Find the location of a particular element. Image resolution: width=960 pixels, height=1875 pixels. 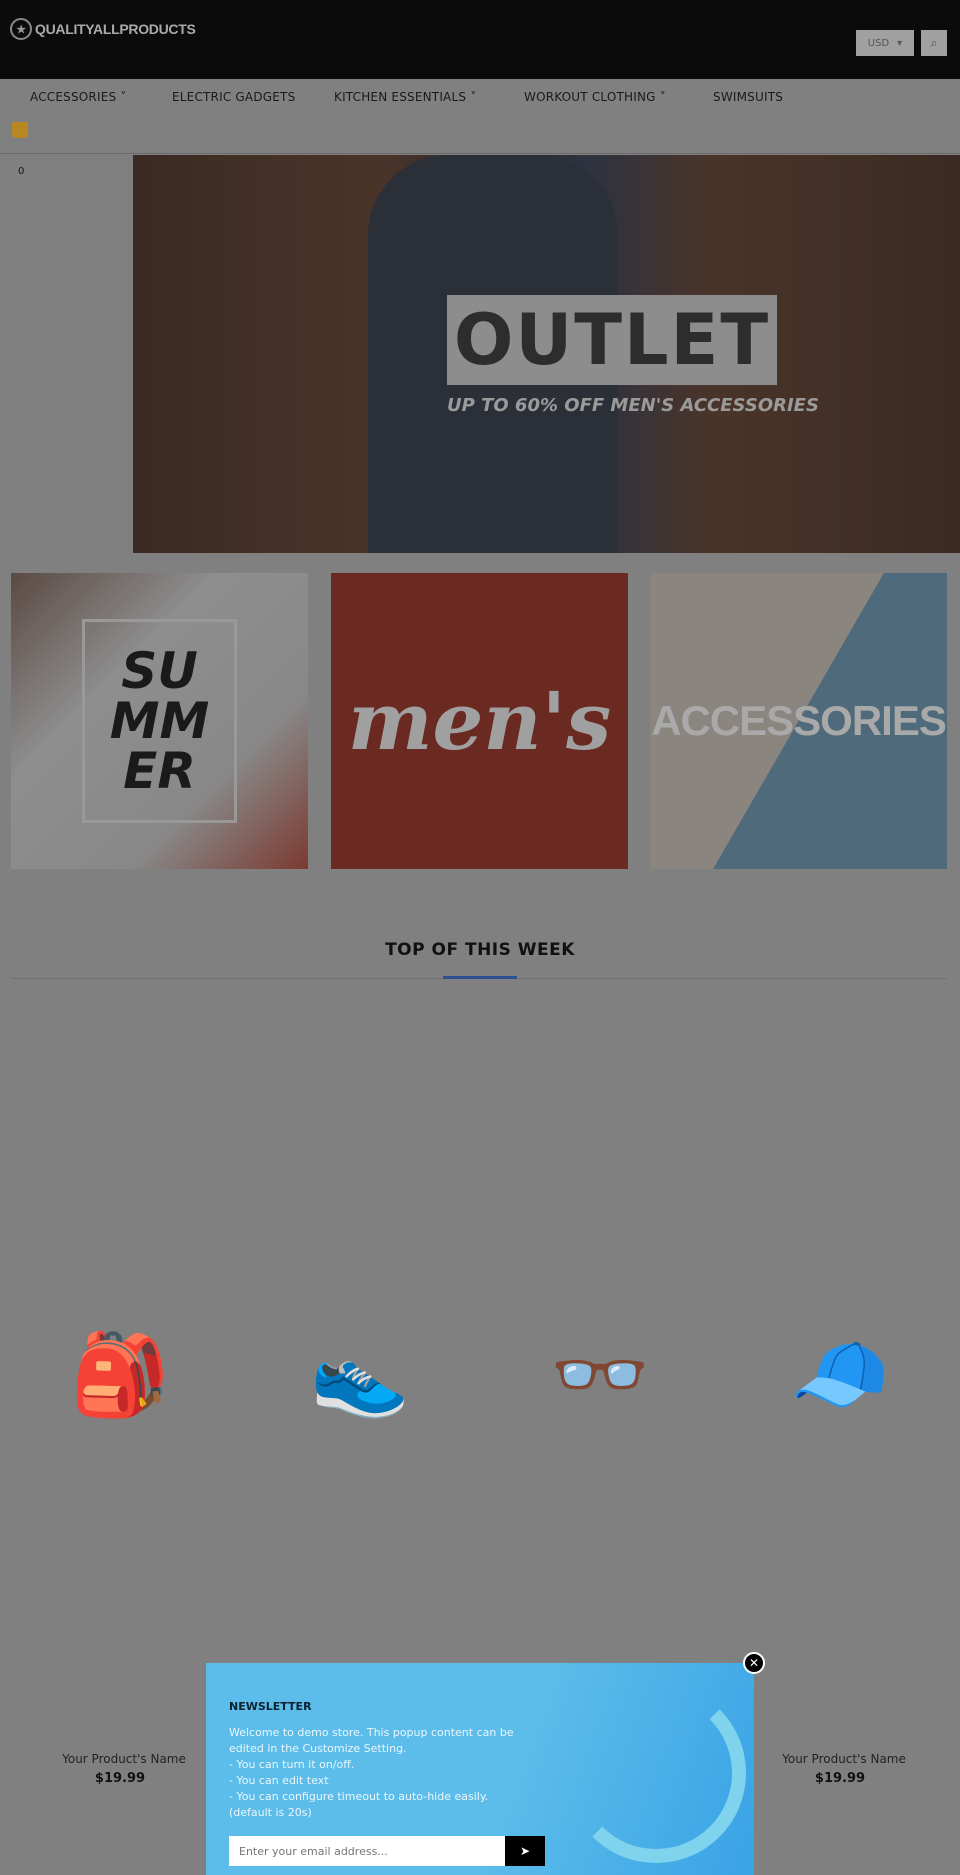

banner-summer: SU MM ER is located at coordinates (159, 721).